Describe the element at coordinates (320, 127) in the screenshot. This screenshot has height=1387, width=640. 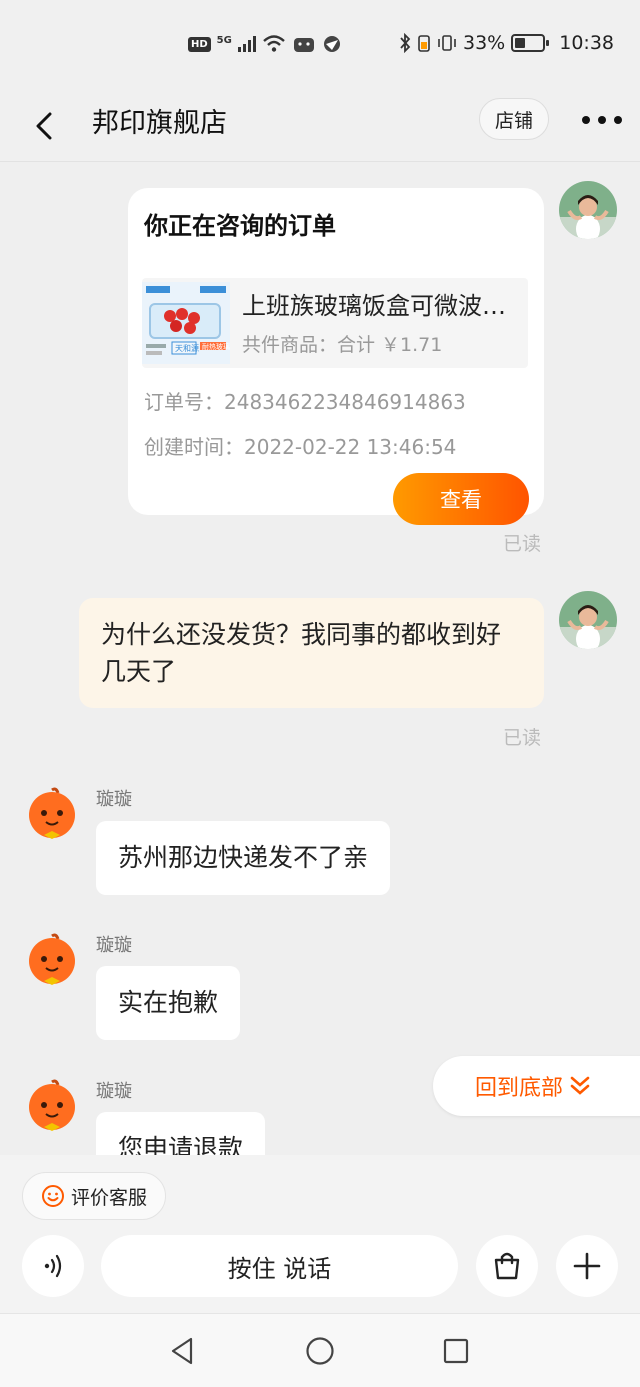
I see `chat-header: 邦印旗舰店 店铺` at that location.